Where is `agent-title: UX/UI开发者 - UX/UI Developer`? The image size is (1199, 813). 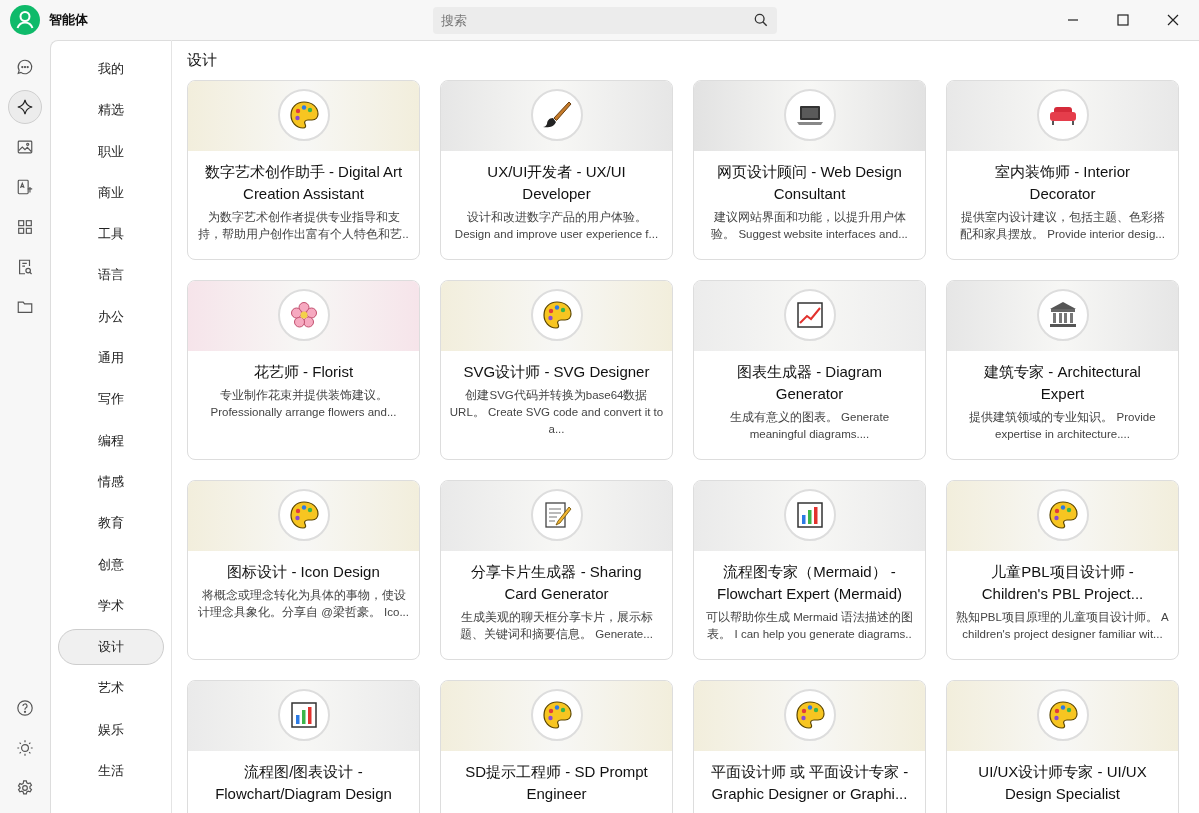
agent-title: UX/UI开发者 - UX/UI Developer is located at coordinates (556, 183).